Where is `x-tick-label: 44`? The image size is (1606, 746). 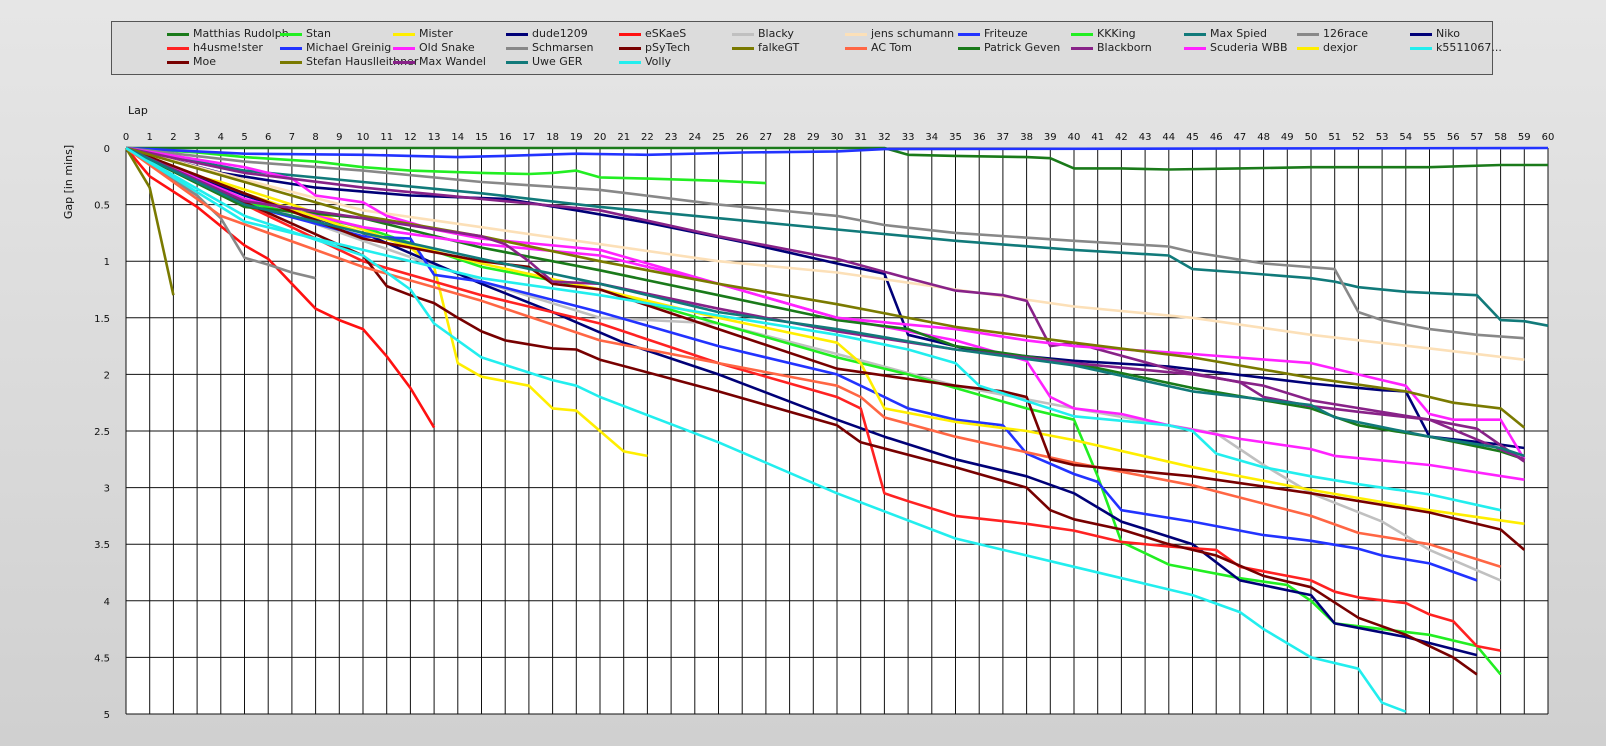 x-tick-label: 44 is located at coordinates (1168, 137).